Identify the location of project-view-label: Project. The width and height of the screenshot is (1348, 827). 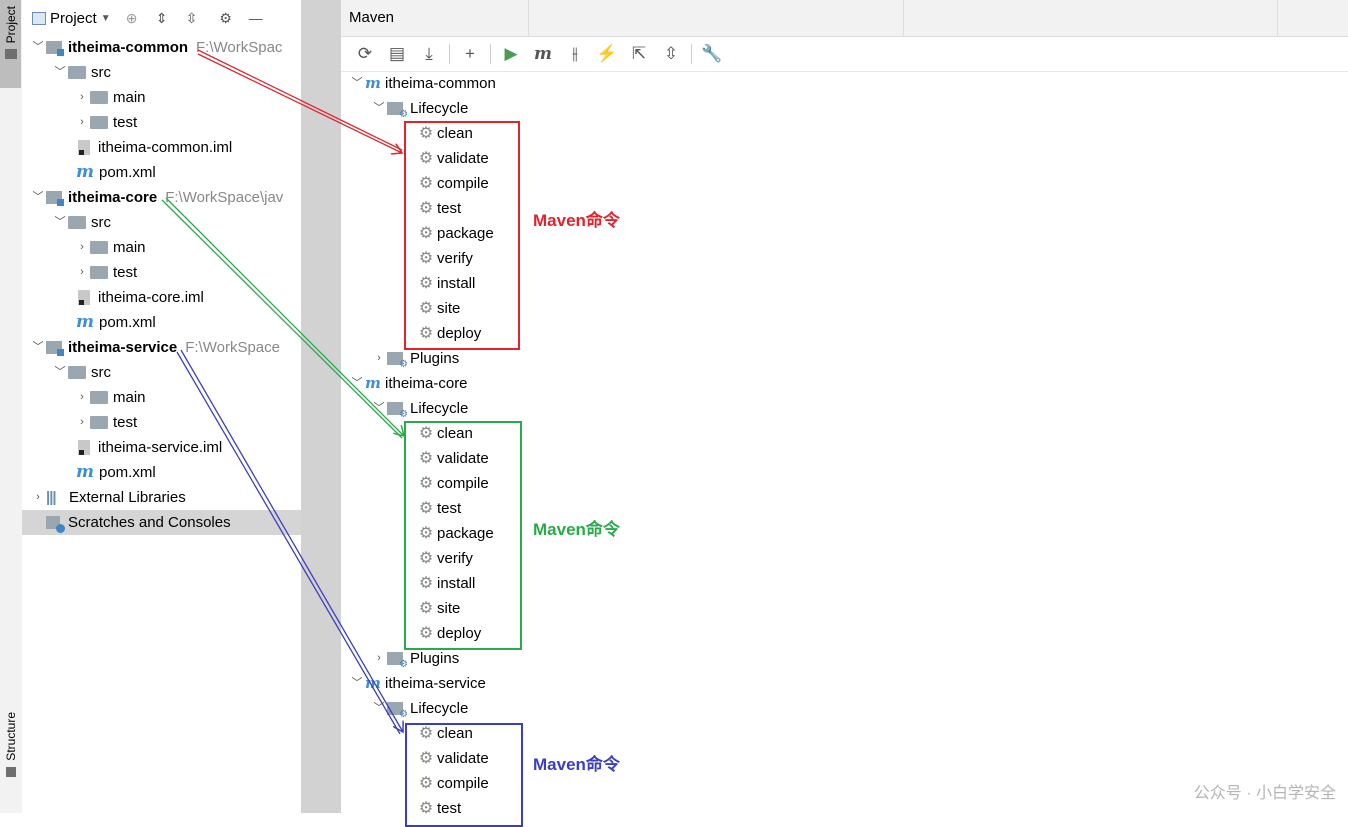
(73, 18).